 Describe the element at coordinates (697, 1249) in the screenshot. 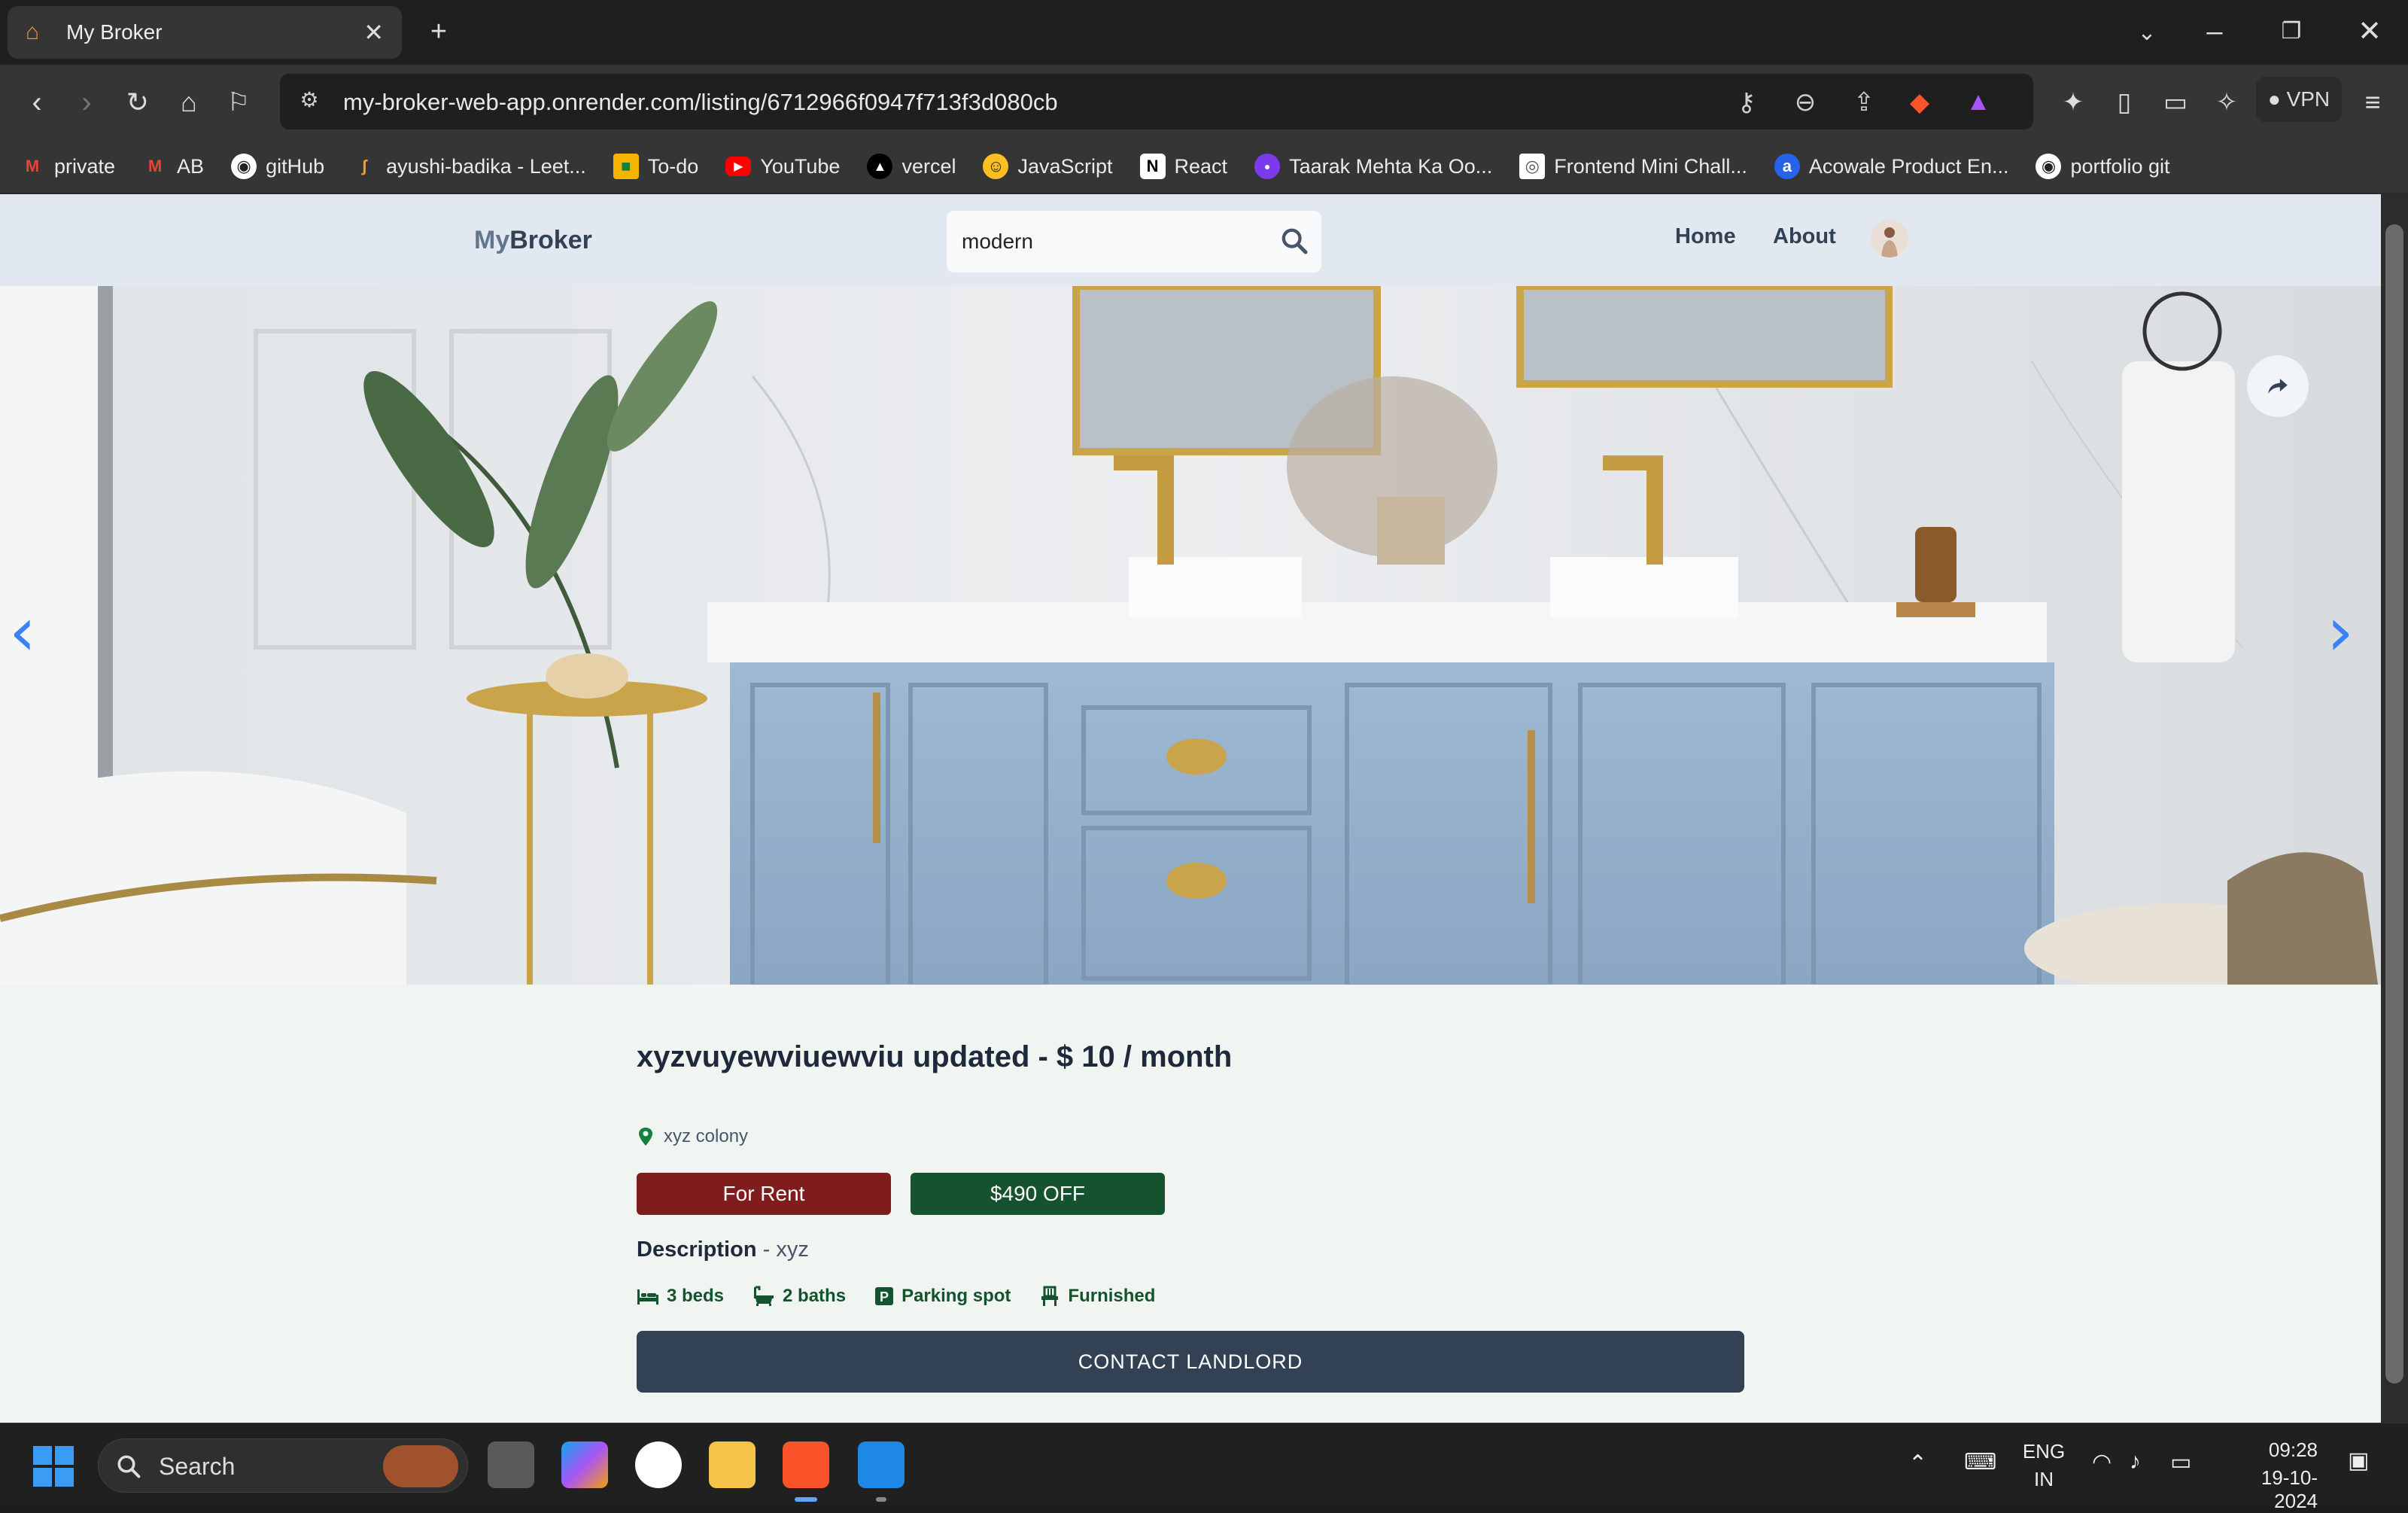

I see `description-label: Description` at that location.